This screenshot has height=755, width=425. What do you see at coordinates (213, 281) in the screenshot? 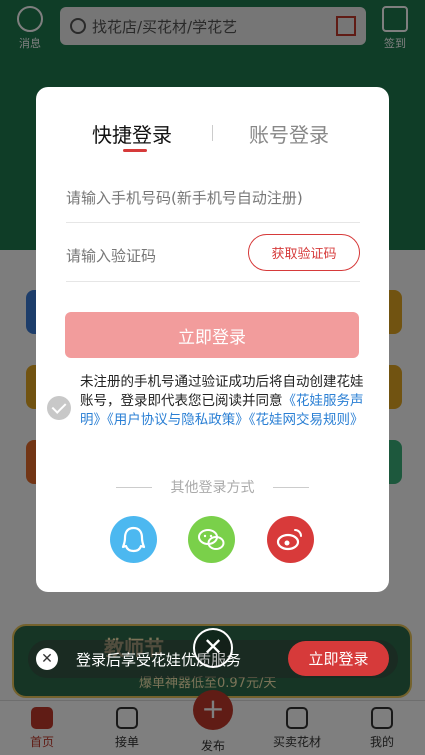
I see `input-divider` at bounding box center [213, 281].